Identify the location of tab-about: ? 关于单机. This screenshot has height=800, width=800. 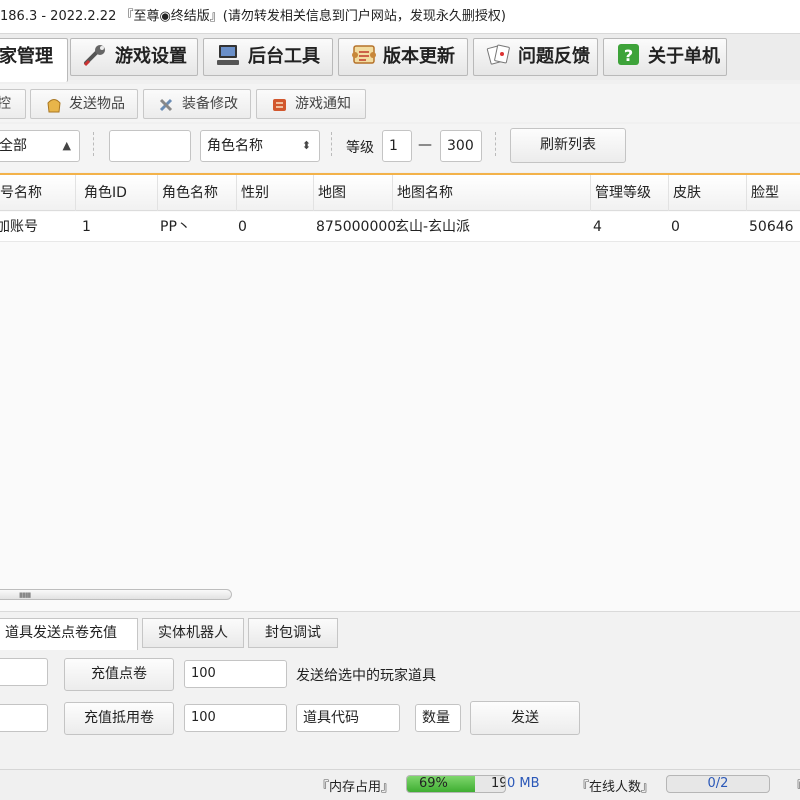
(665, 57).